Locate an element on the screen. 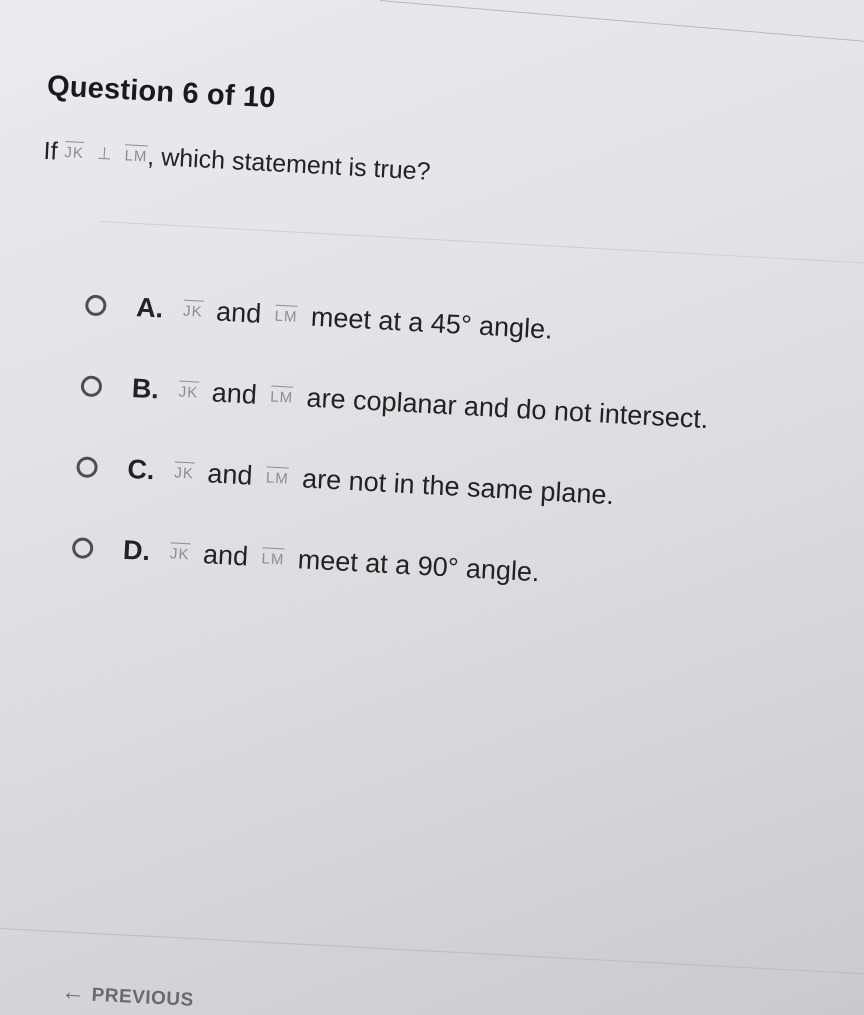 Image resolution: width=864 pixels, height=1015 pixels. option-letter: C. is located at coordinates (141, 469).